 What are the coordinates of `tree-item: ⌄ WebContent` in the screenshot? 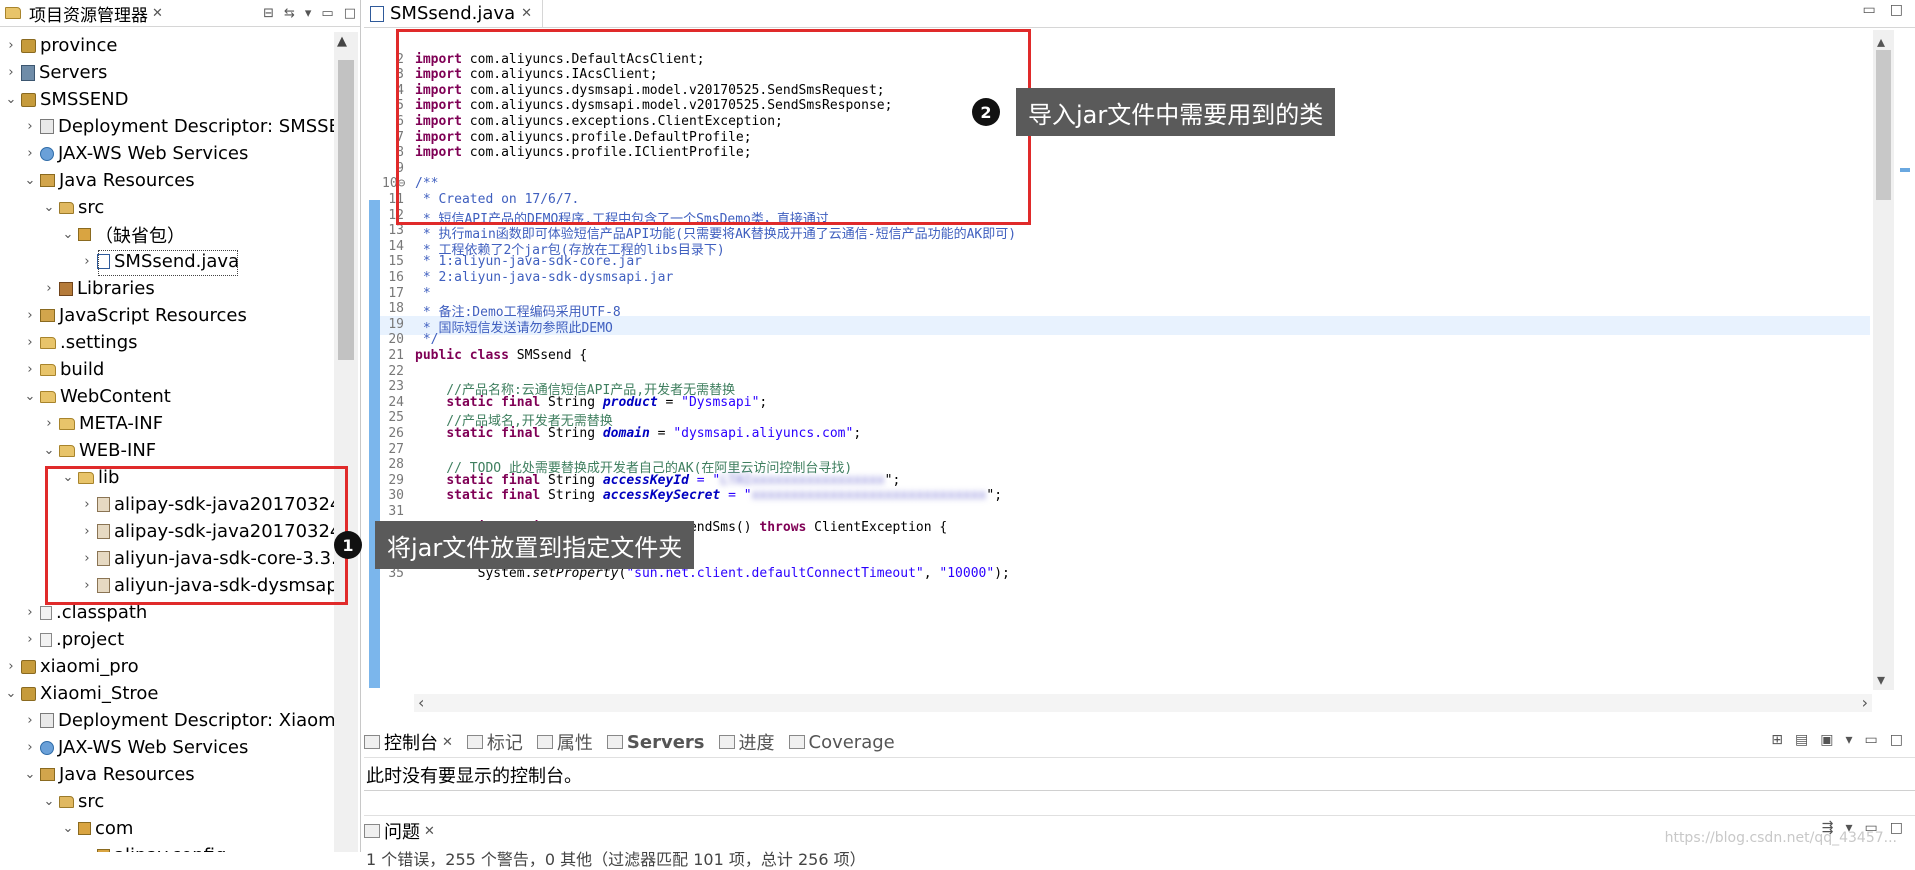 It's located at (96, 396).